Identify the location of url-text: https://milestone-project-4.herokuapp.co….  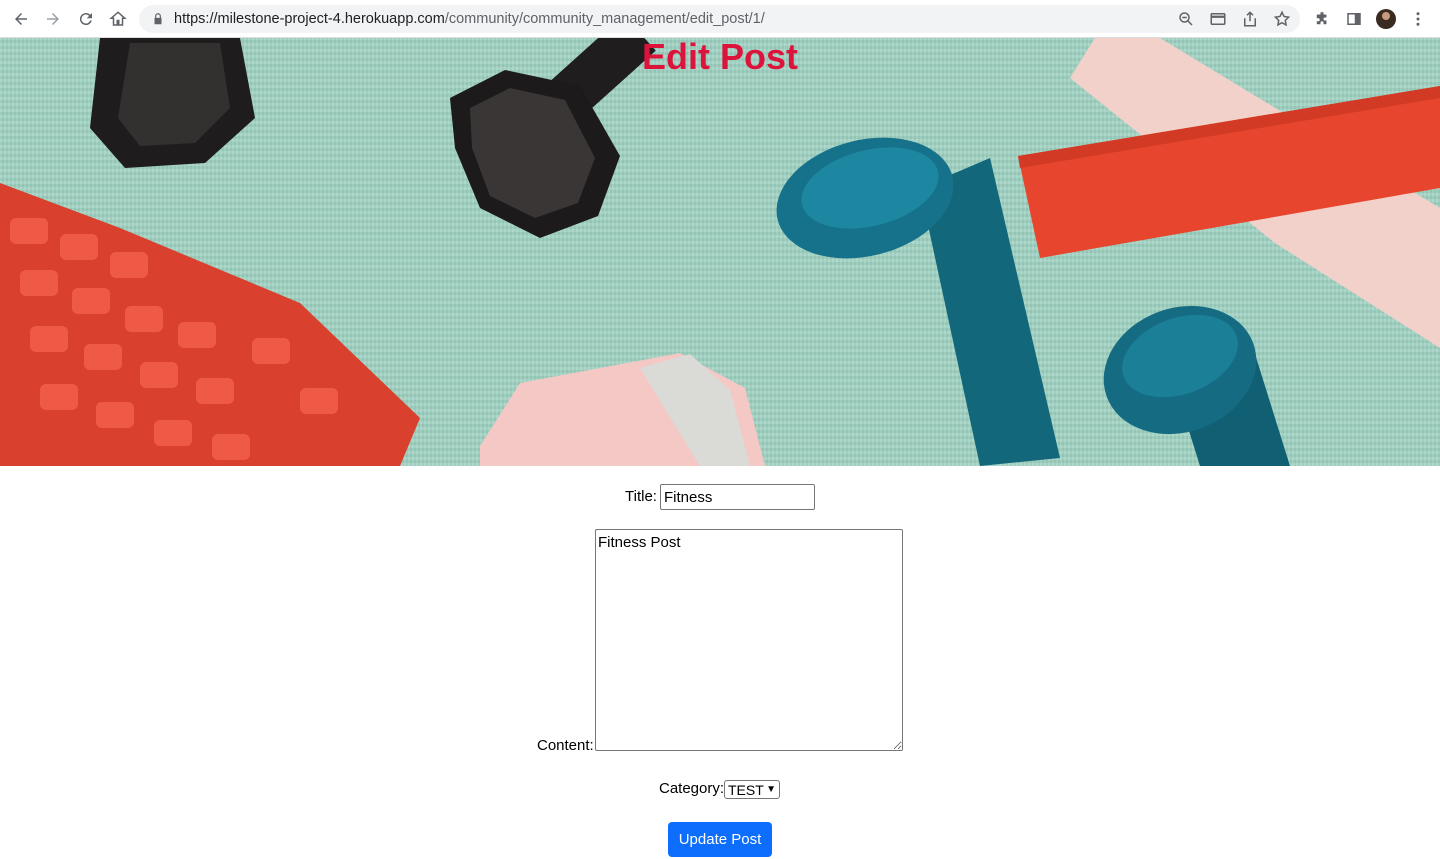
(469, 19).